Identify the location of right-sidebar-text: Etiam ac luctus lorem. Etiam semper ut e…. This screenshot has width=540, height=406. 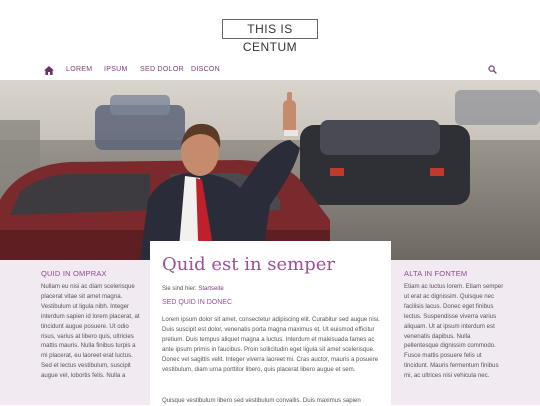
(454, 331).